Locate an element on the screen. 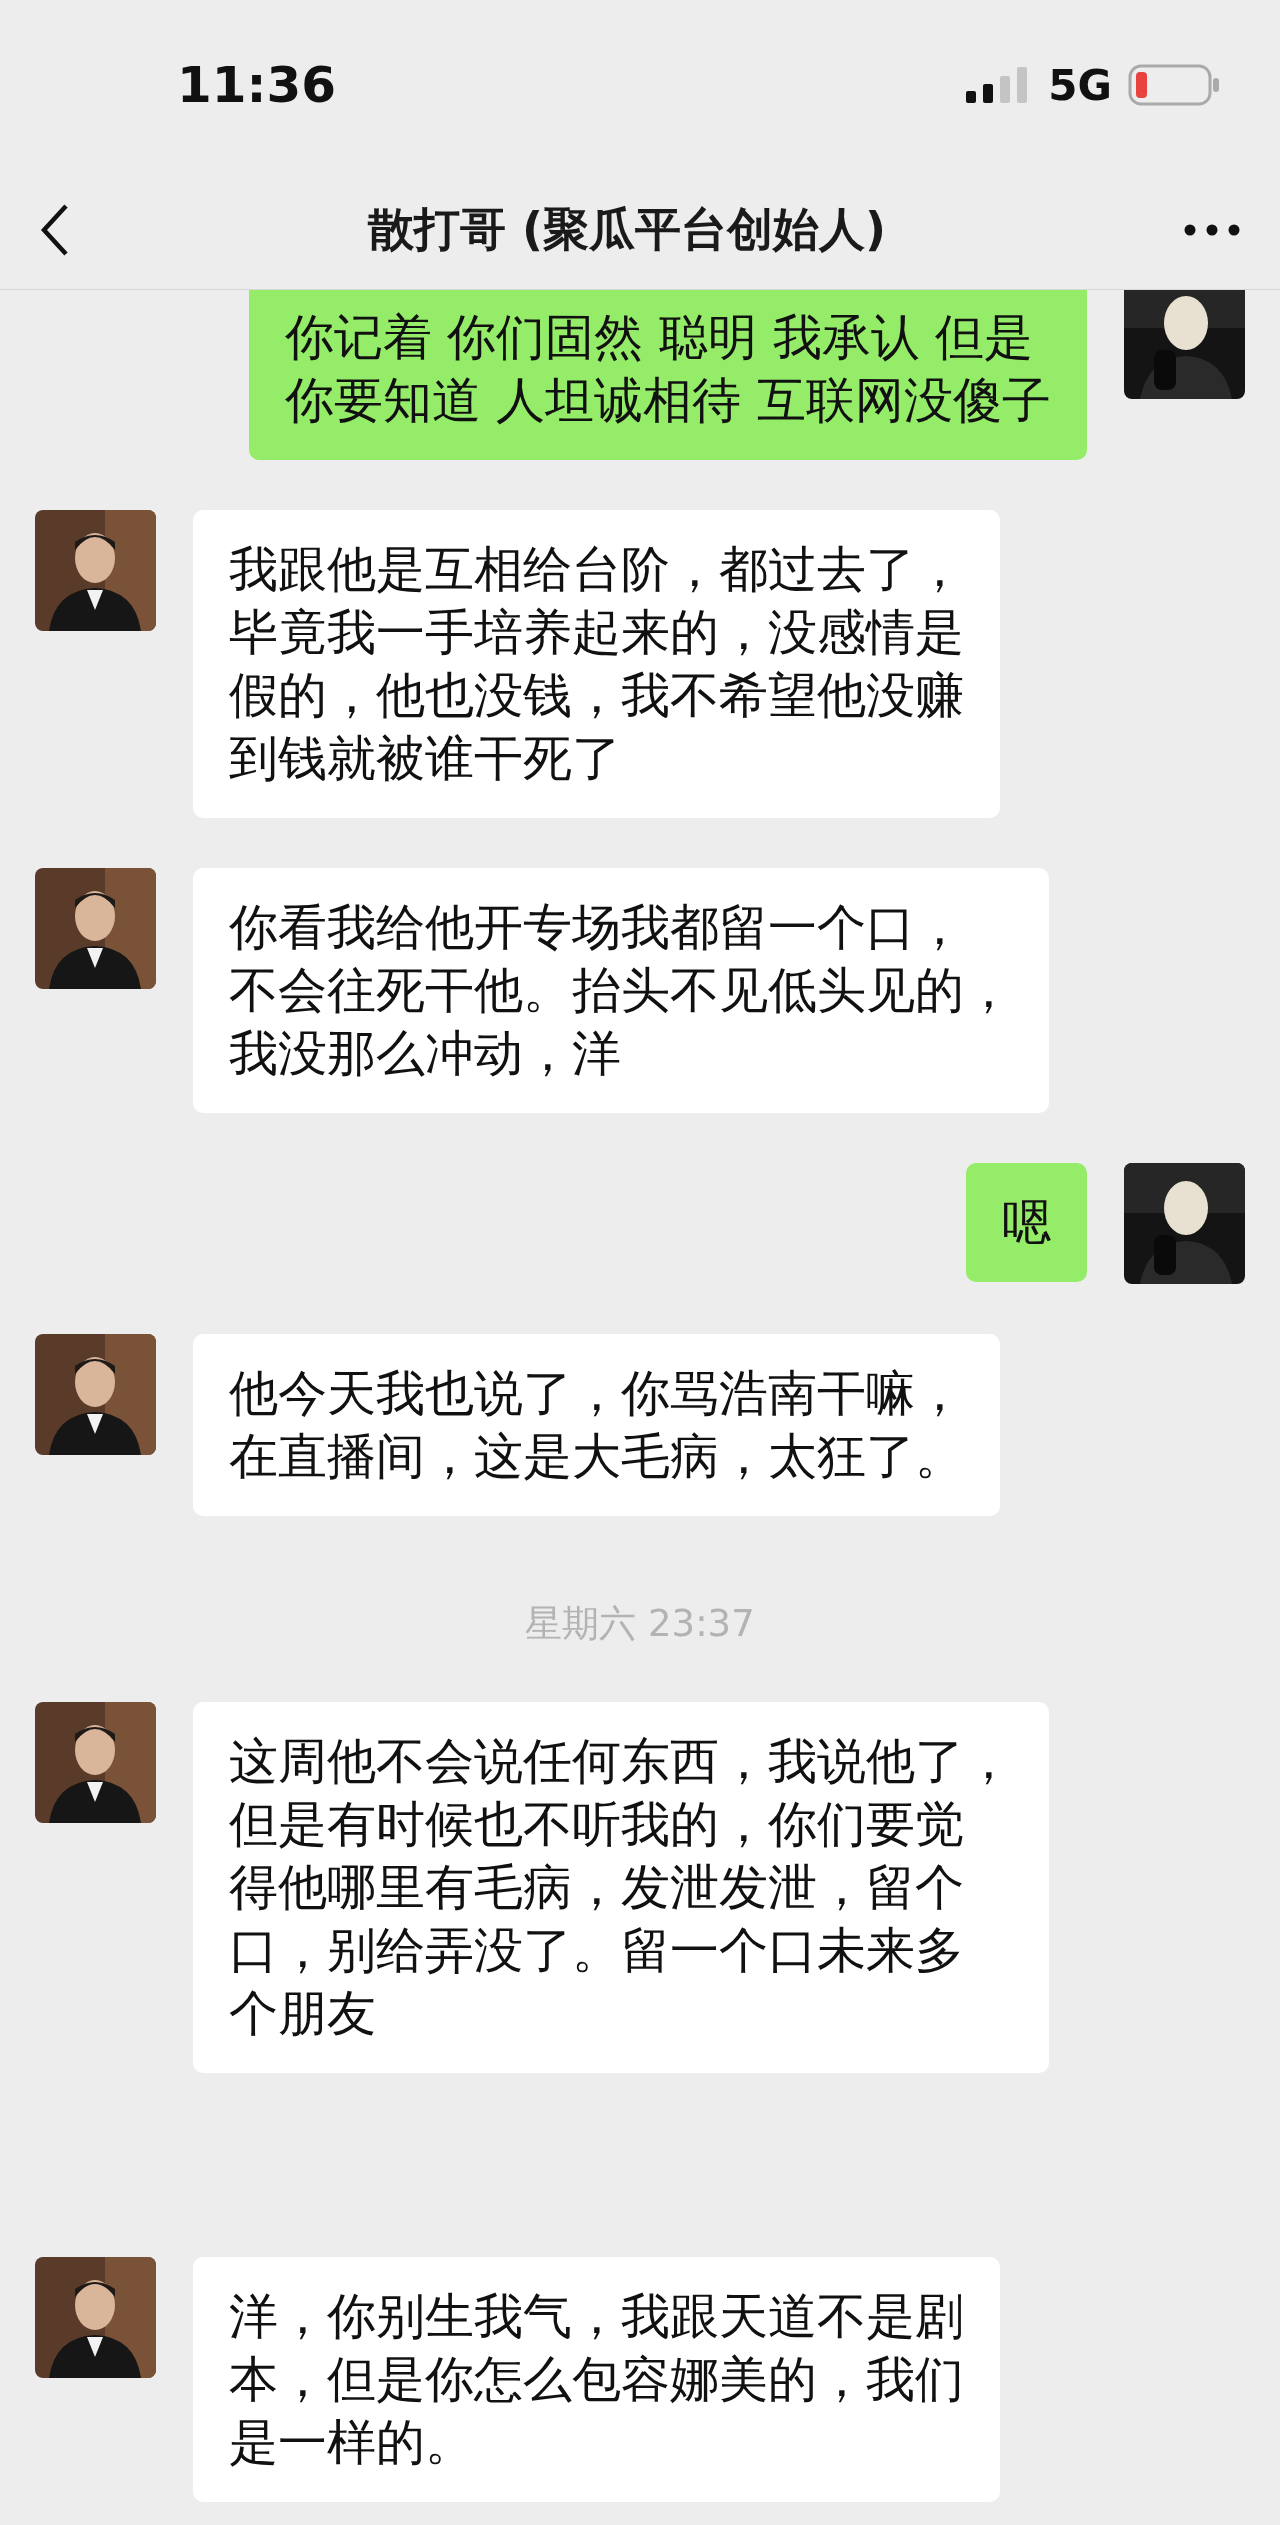  battery-icon is located at coordinates (1174, 85).